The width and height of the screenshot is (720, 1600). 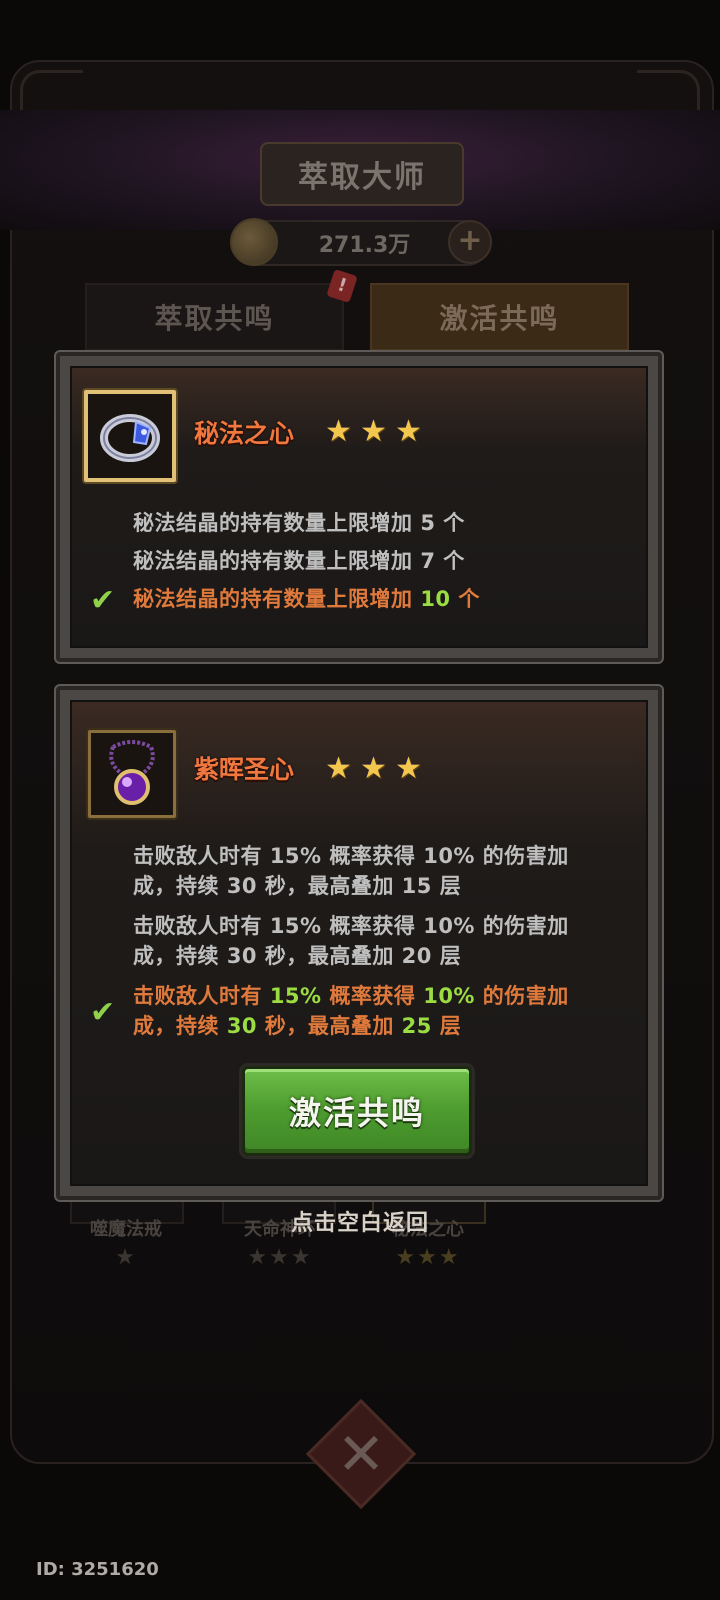 What do you see at coordinates (362, 174) in the screenshot?
I see `page-title: 萃取大师` at bounding box center [362, 174].